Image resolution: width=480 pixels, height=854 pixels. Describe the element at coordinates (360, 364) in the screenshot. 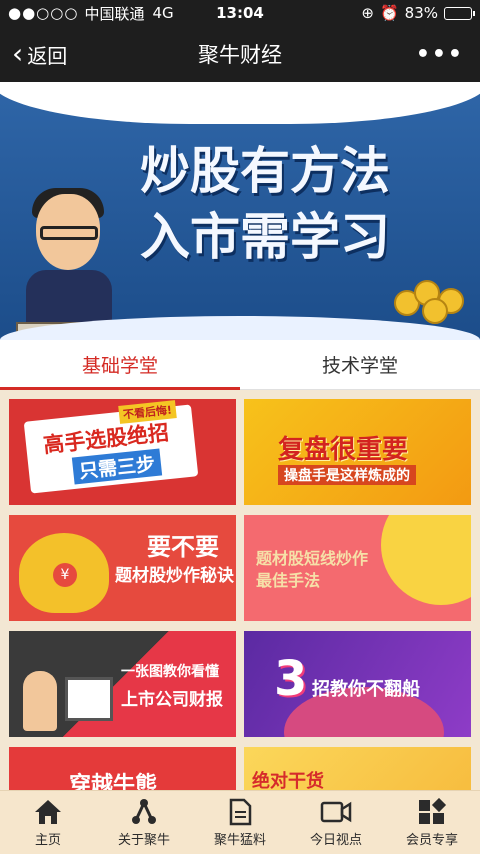

I see `tab-technical-class: 技术学堂` at that location.